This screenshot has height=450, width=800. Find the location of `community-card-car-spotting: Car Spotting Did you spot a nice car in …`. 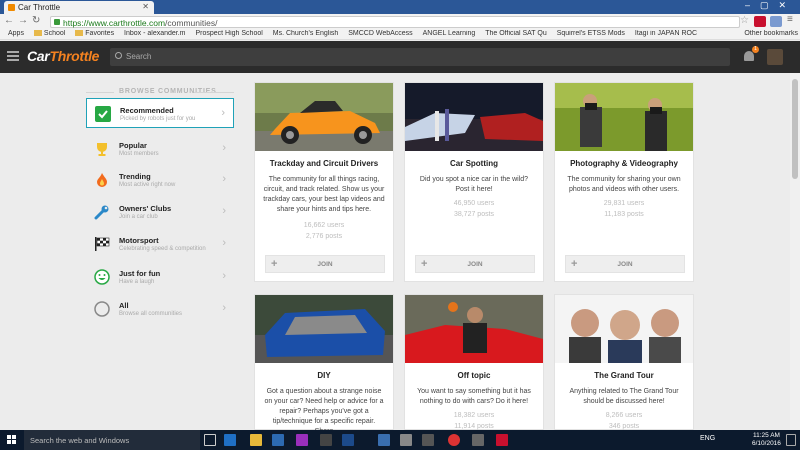

community-card-car-spotting: Car Spotting Did you spot a nice car in … is located at coordinates (474, 182).